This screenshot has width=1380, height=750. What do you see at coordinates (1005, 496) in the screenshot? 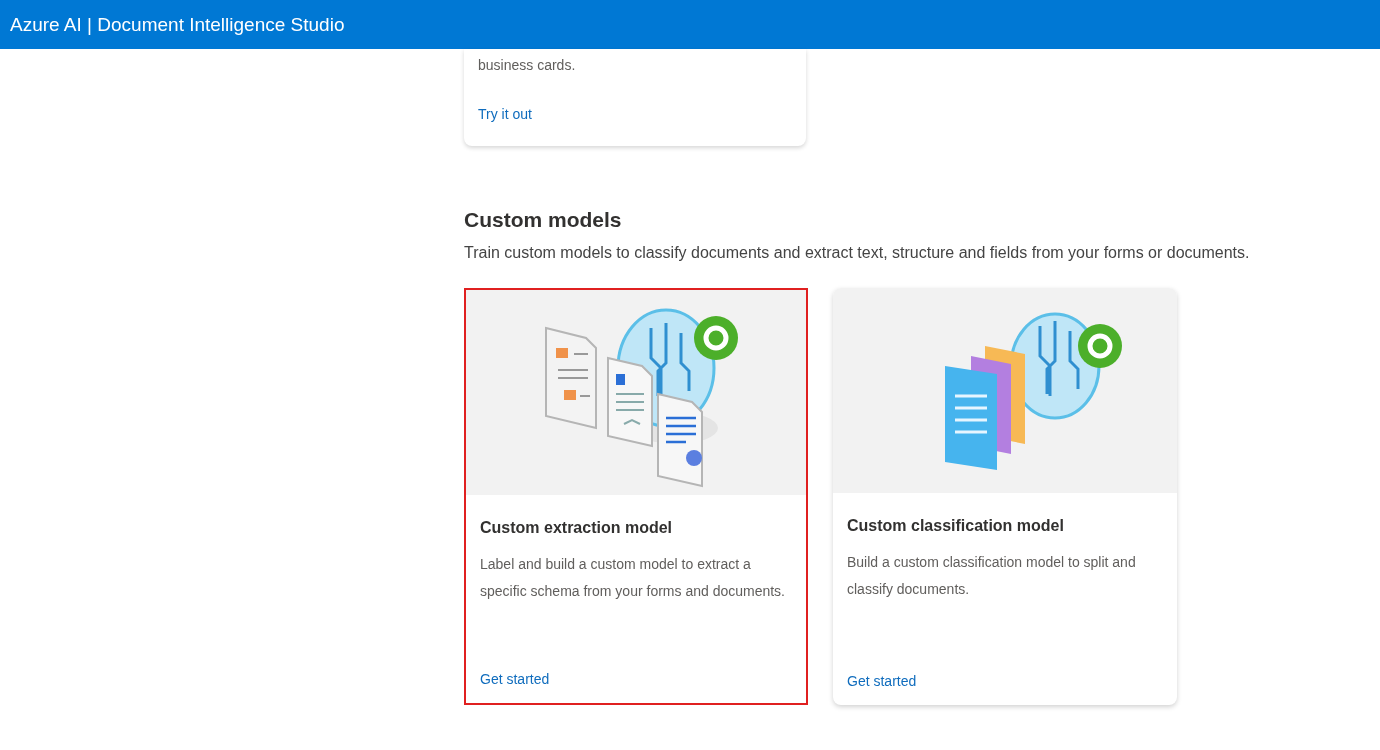
I see `model-card: Custom classification model Build a custom classification model to split and classify documents. Get started` at bounding box center [1005, 496].